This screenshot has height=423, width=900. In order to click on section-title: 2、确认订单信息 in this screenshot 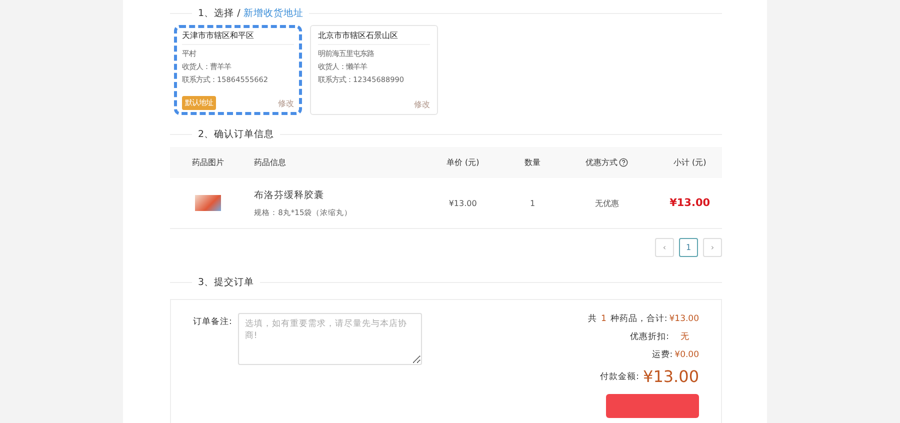, I will do `click(236, 134)`.